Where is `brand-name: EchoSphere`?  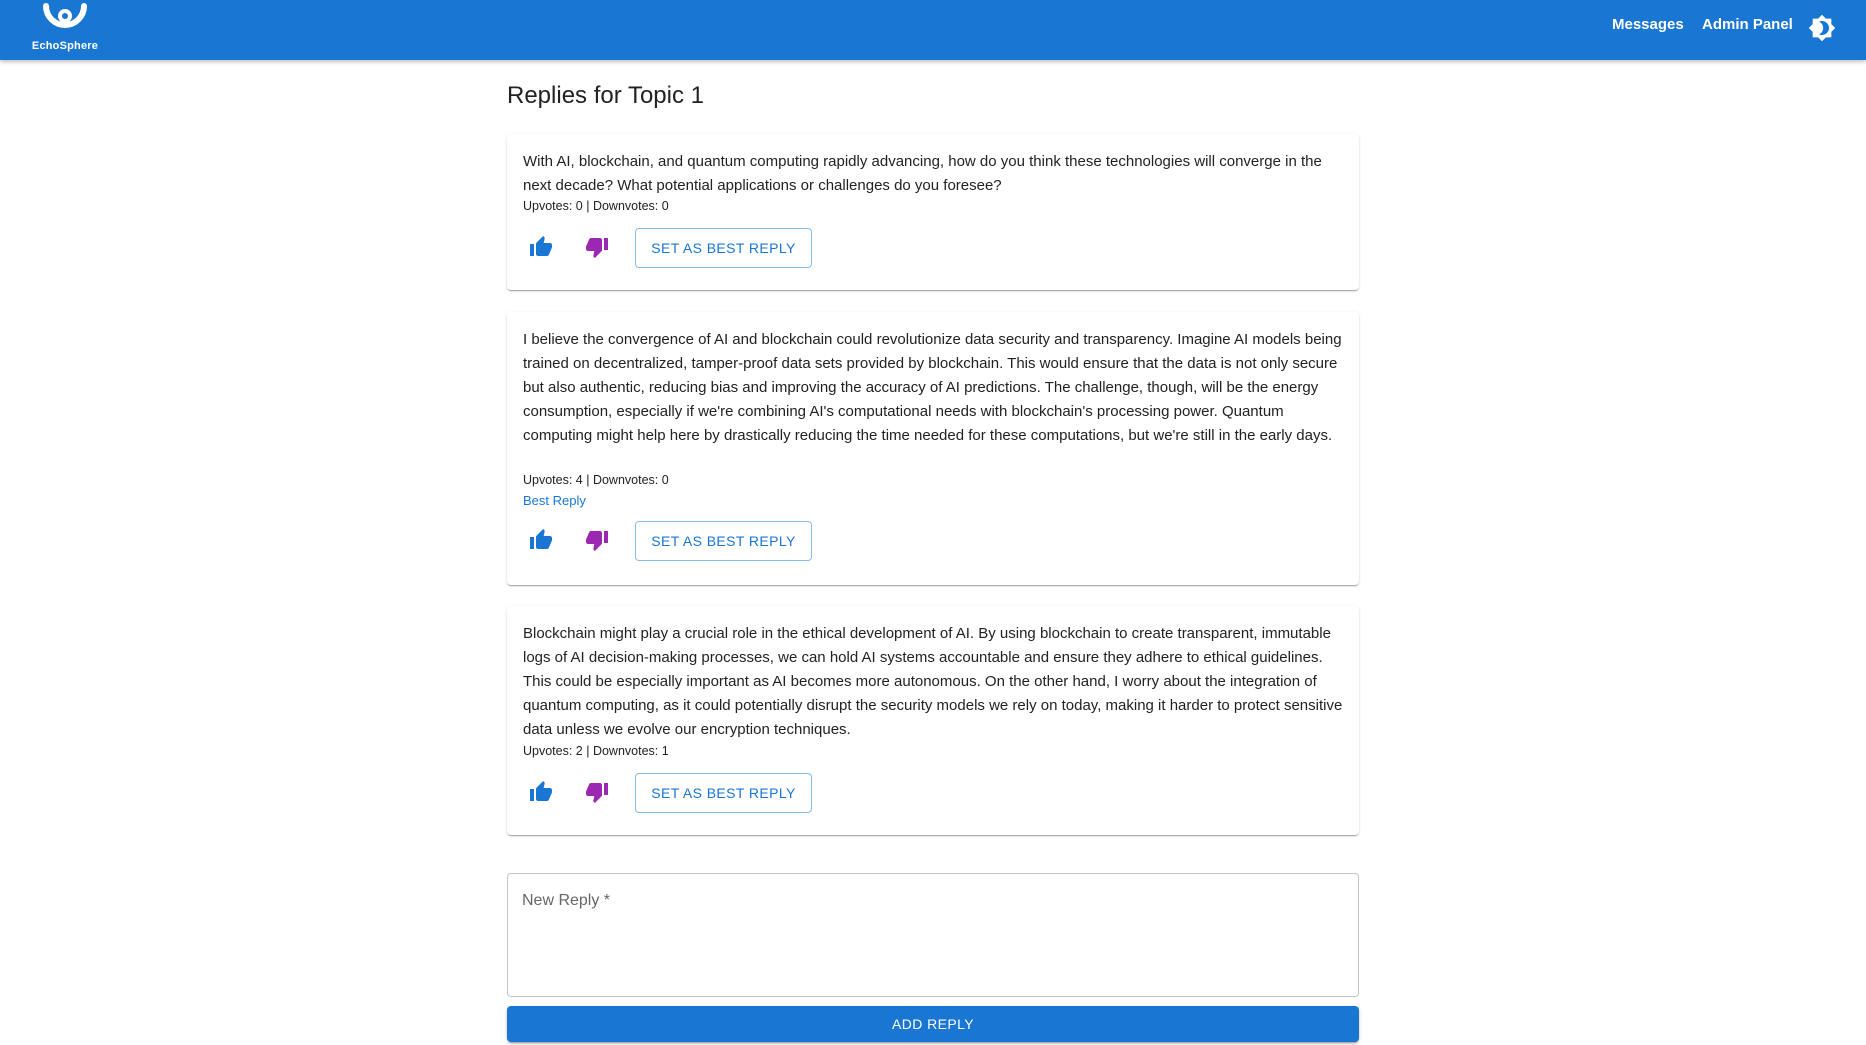 brand-name: EchoSphere is located at coordinates (65, 46).